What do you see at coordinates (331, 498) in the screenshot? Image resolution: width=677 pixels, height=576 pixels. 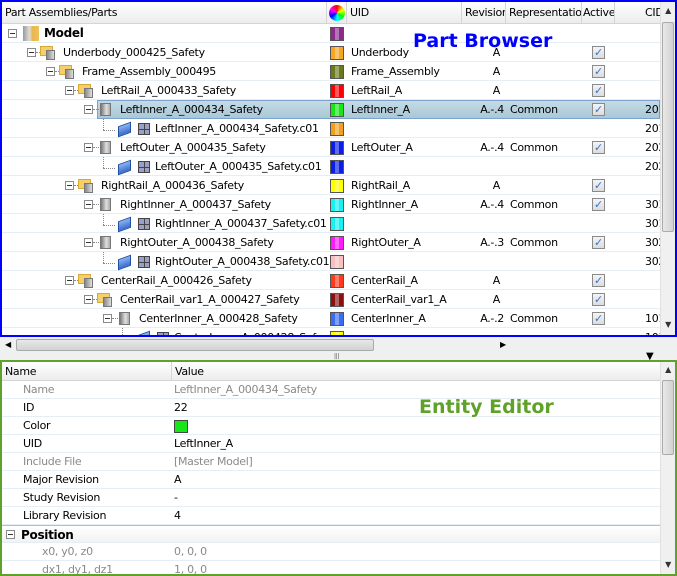 I see `property-row: Study Revision -` at bounding box center [331, 498].